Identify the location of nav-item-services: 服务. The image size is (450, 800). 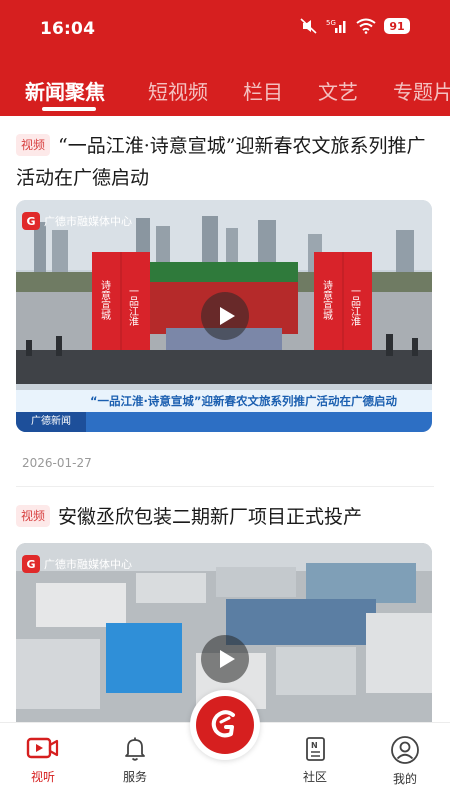
(135, 760).